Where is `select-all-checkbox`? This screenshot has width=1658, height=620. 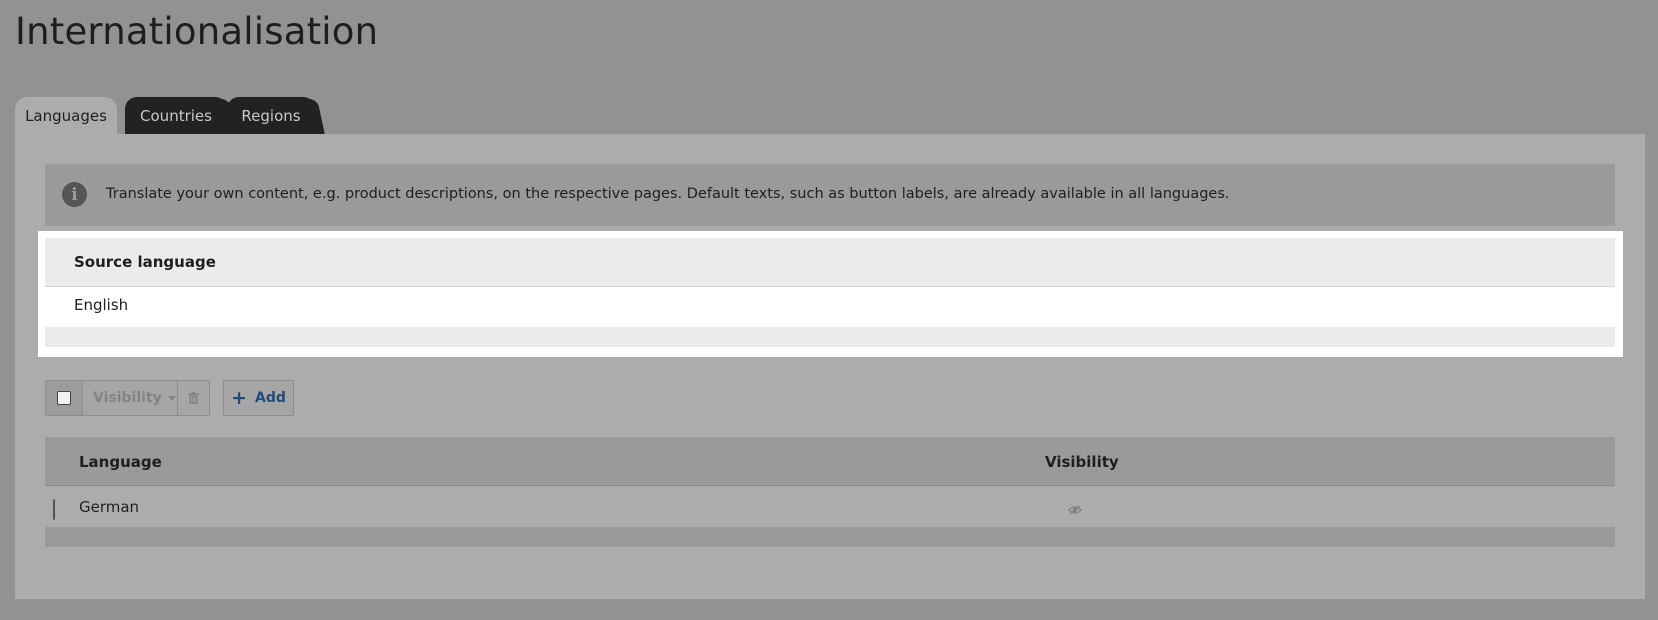
select-all-checkbox is located at coordinates (64, 398).